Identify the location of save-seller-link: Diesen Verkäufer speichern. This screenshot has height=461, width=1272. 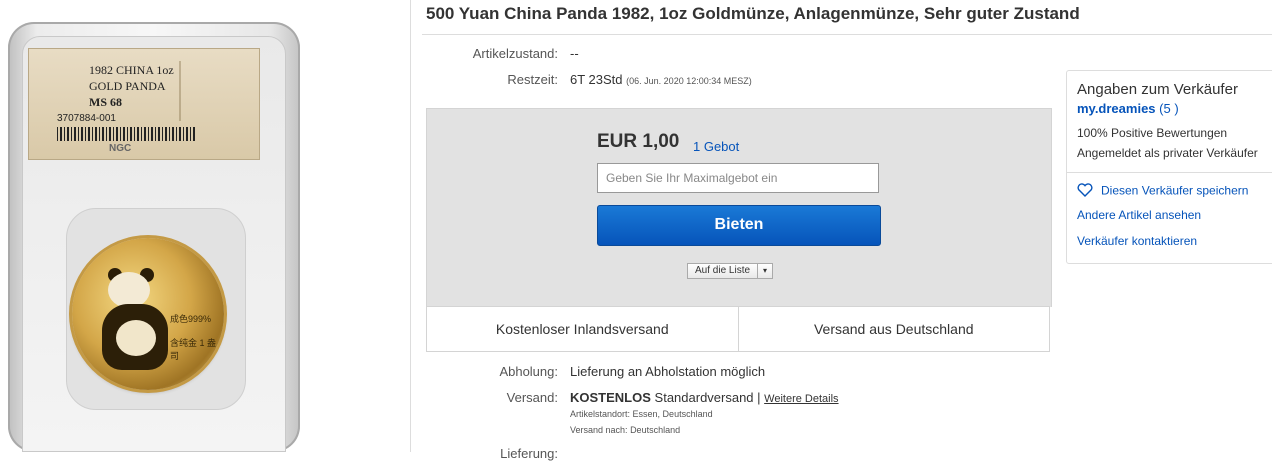
(1174, 191).